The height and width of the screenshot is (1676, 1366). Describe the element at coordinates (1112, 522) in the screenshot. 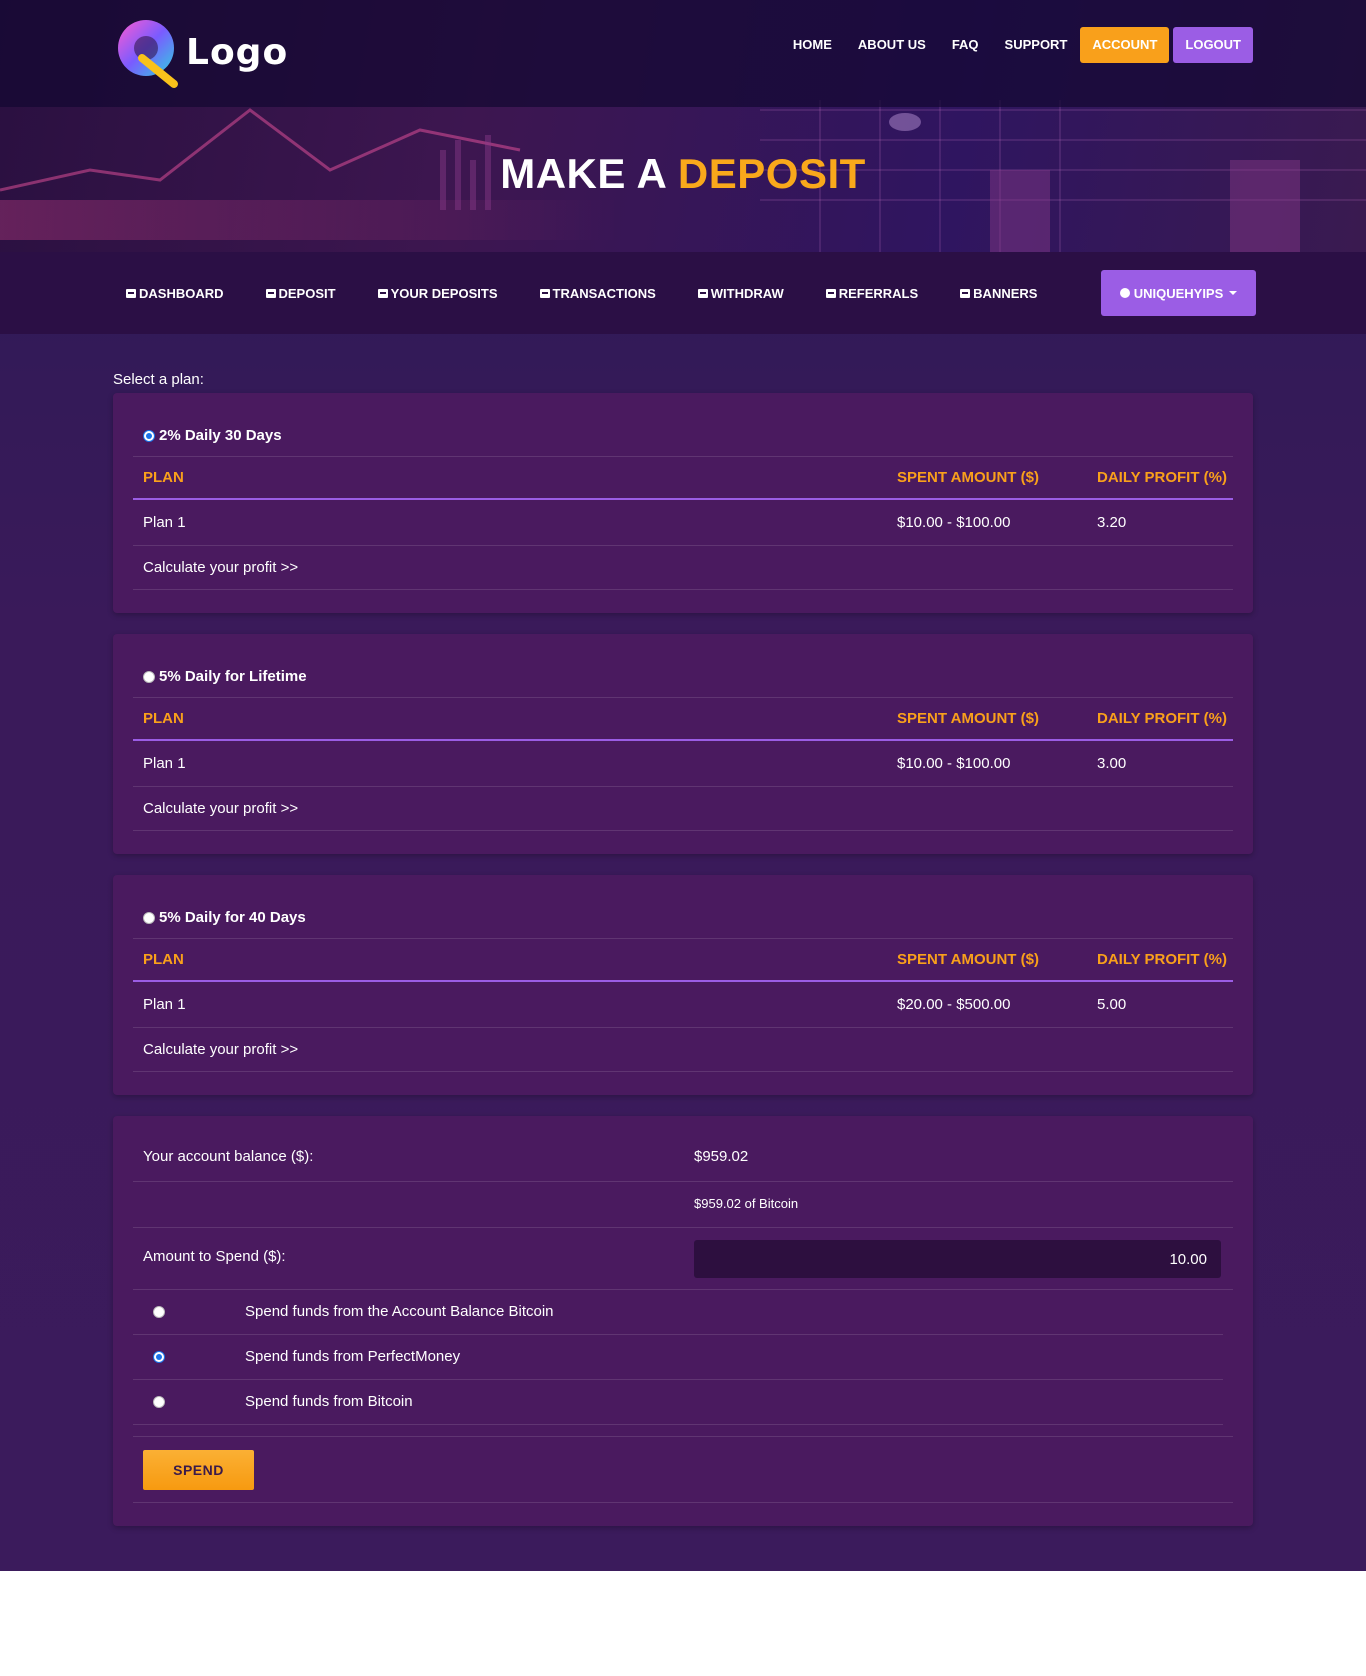

I see `row-daily-profit: 3.20` at that location.